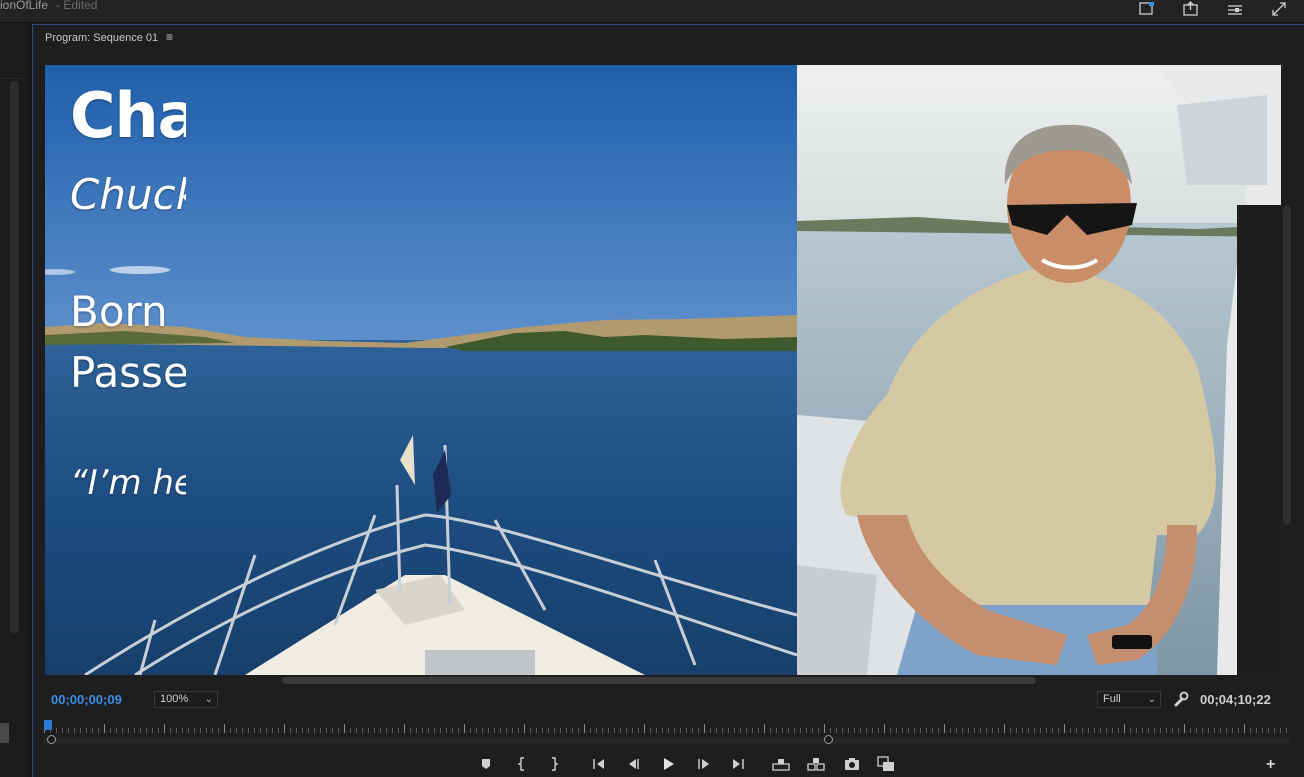  Describe the element at coordinates (1191, 9) in the screenshot. I see `share-icon` at that location.